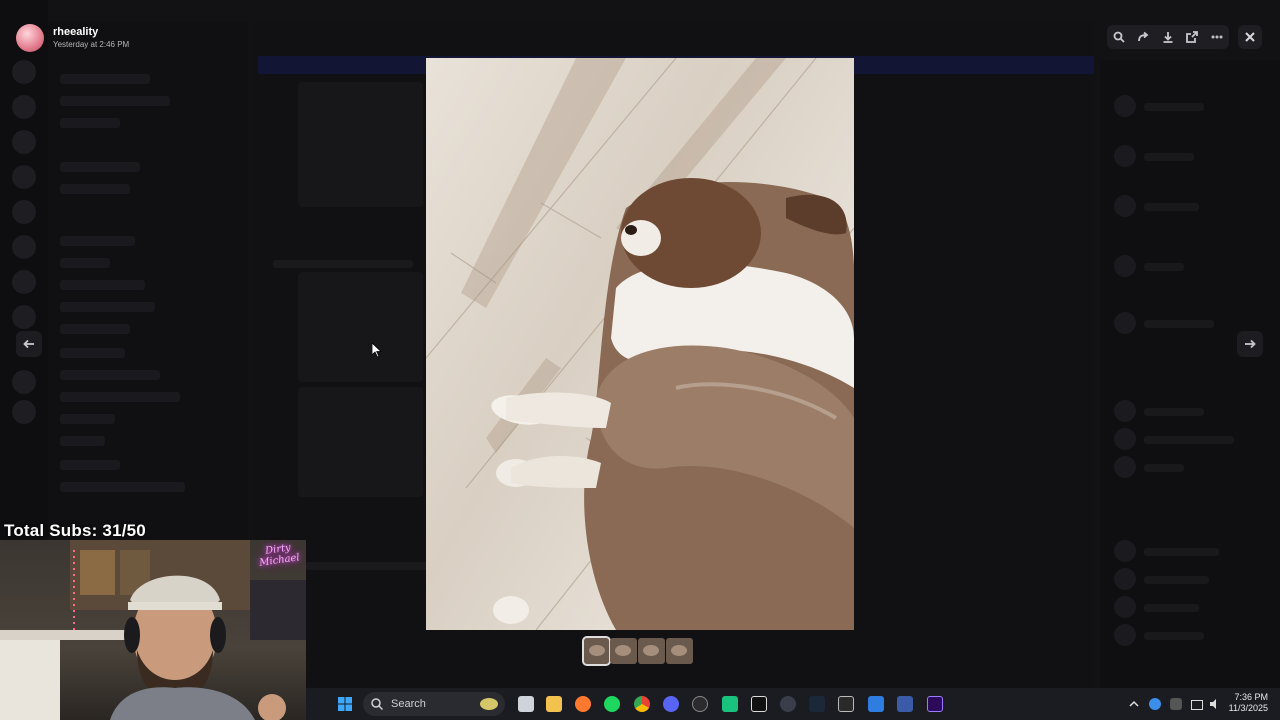  I want to click on mic-icon, so click(1176, 704).